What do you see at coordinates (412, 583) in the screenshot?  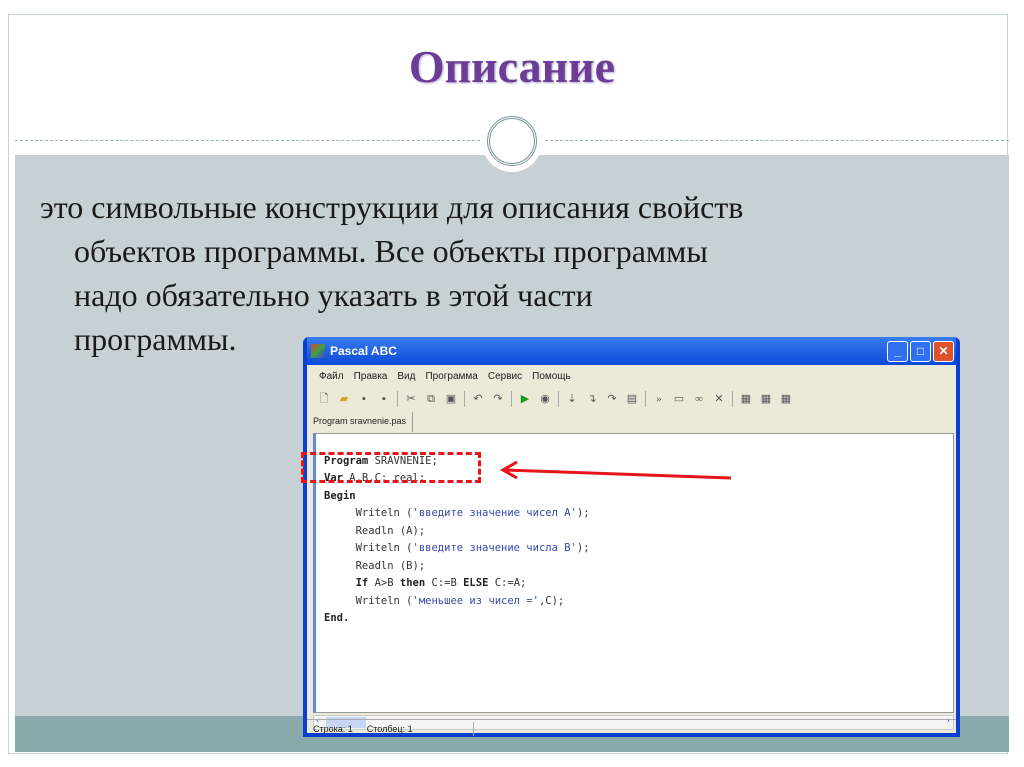 I see `code-keyword: then` at bounding box center [412, 583].